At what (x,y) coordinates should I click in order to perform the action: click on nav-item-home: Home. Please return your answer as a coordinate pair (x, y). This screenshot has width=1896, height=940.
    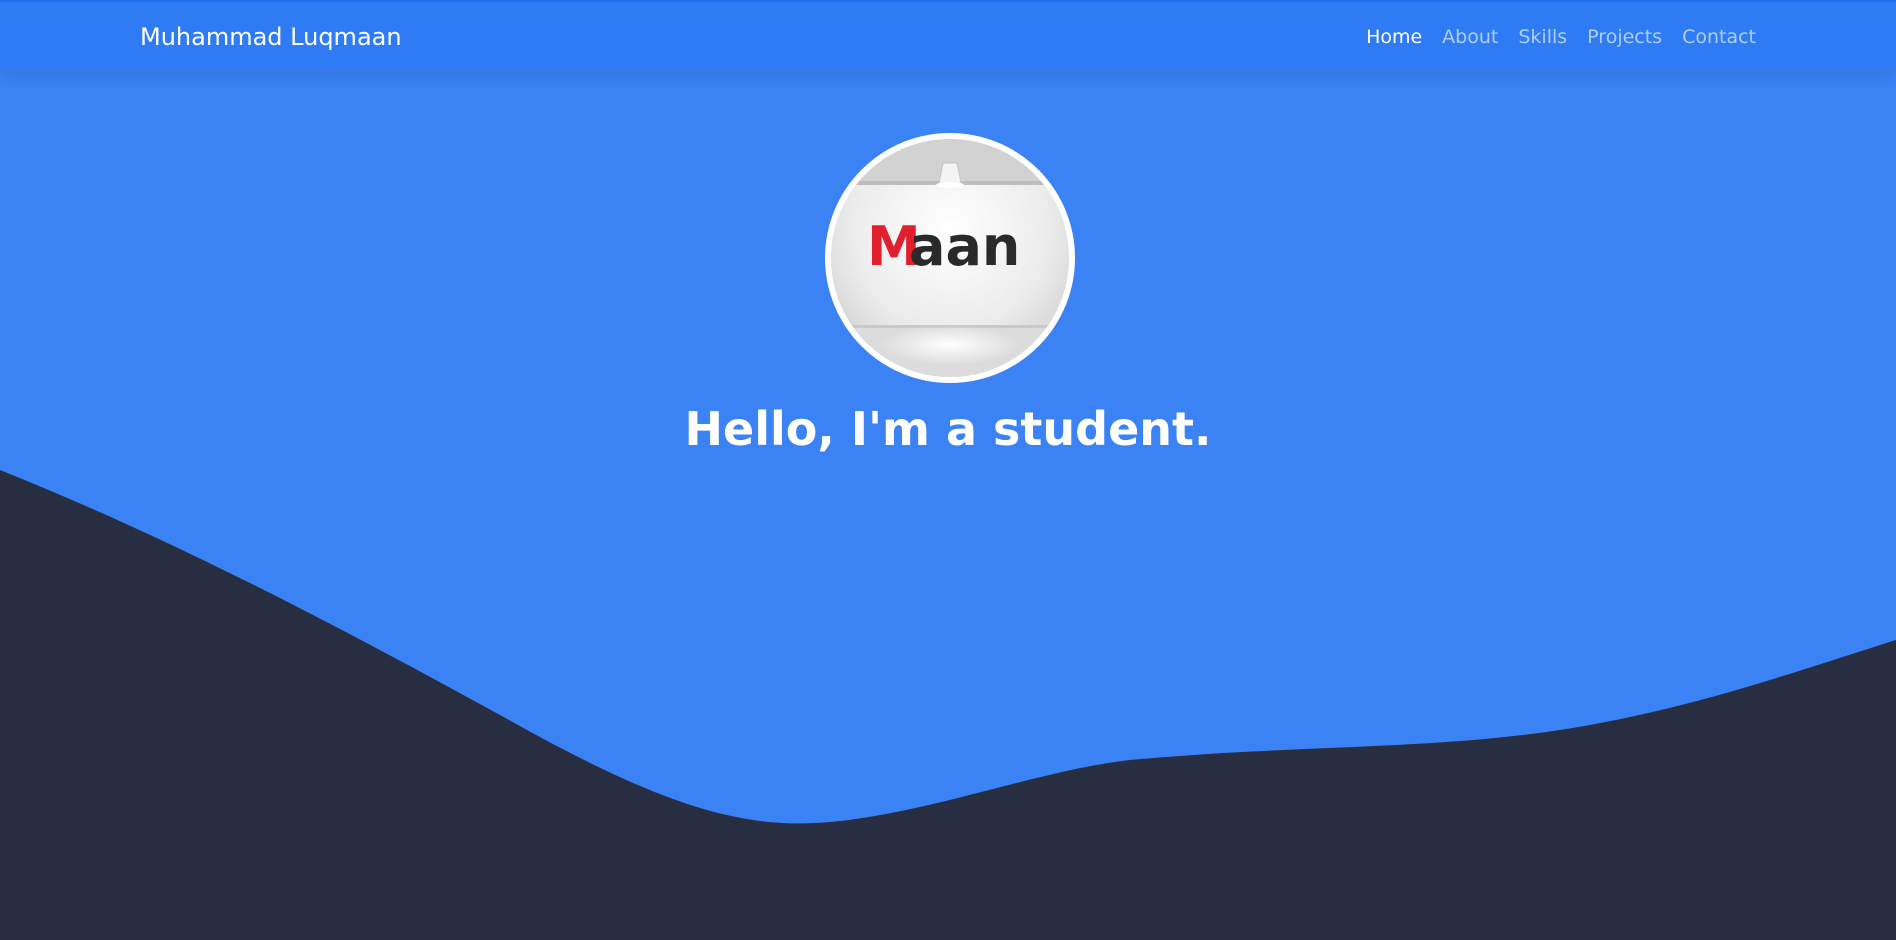
    Looking at the image, I should click on (1394, 37).